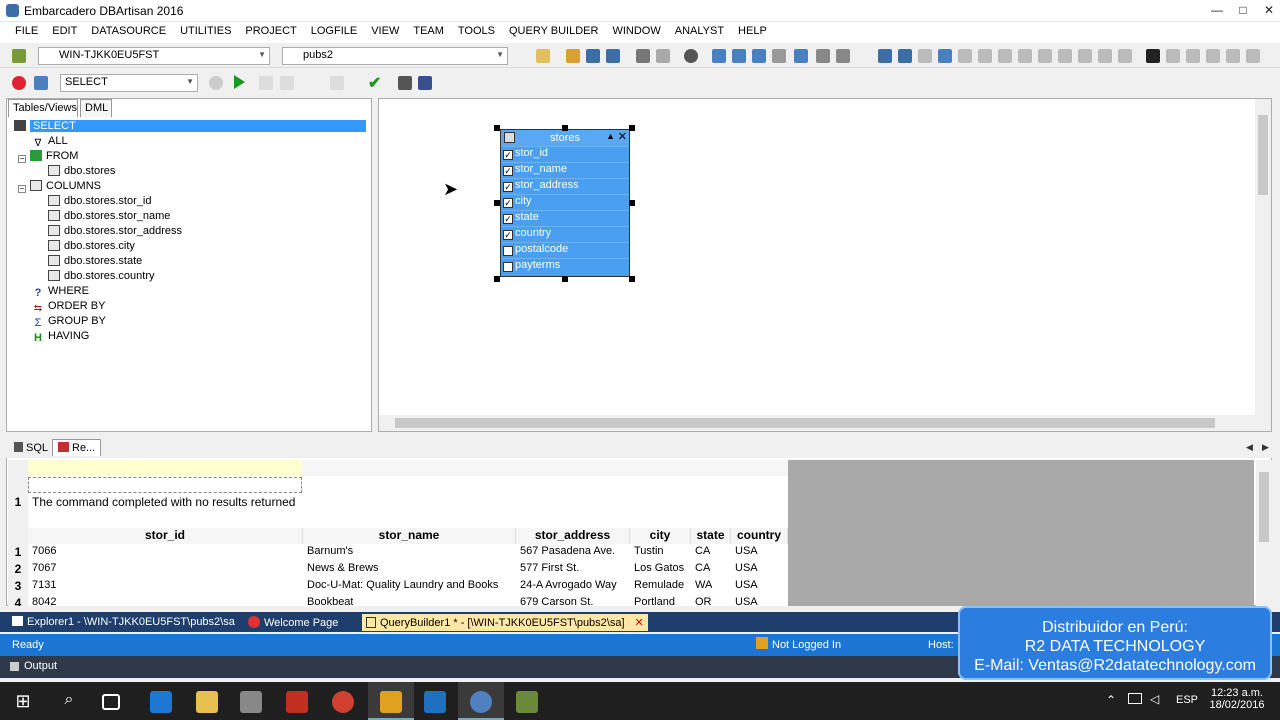 The height and width of the screenshot is (720, 1280). Describe the element at coordinates (568, 587) in the screenshot. I see `table-cell: 24-A Avrogado Way` at that location.